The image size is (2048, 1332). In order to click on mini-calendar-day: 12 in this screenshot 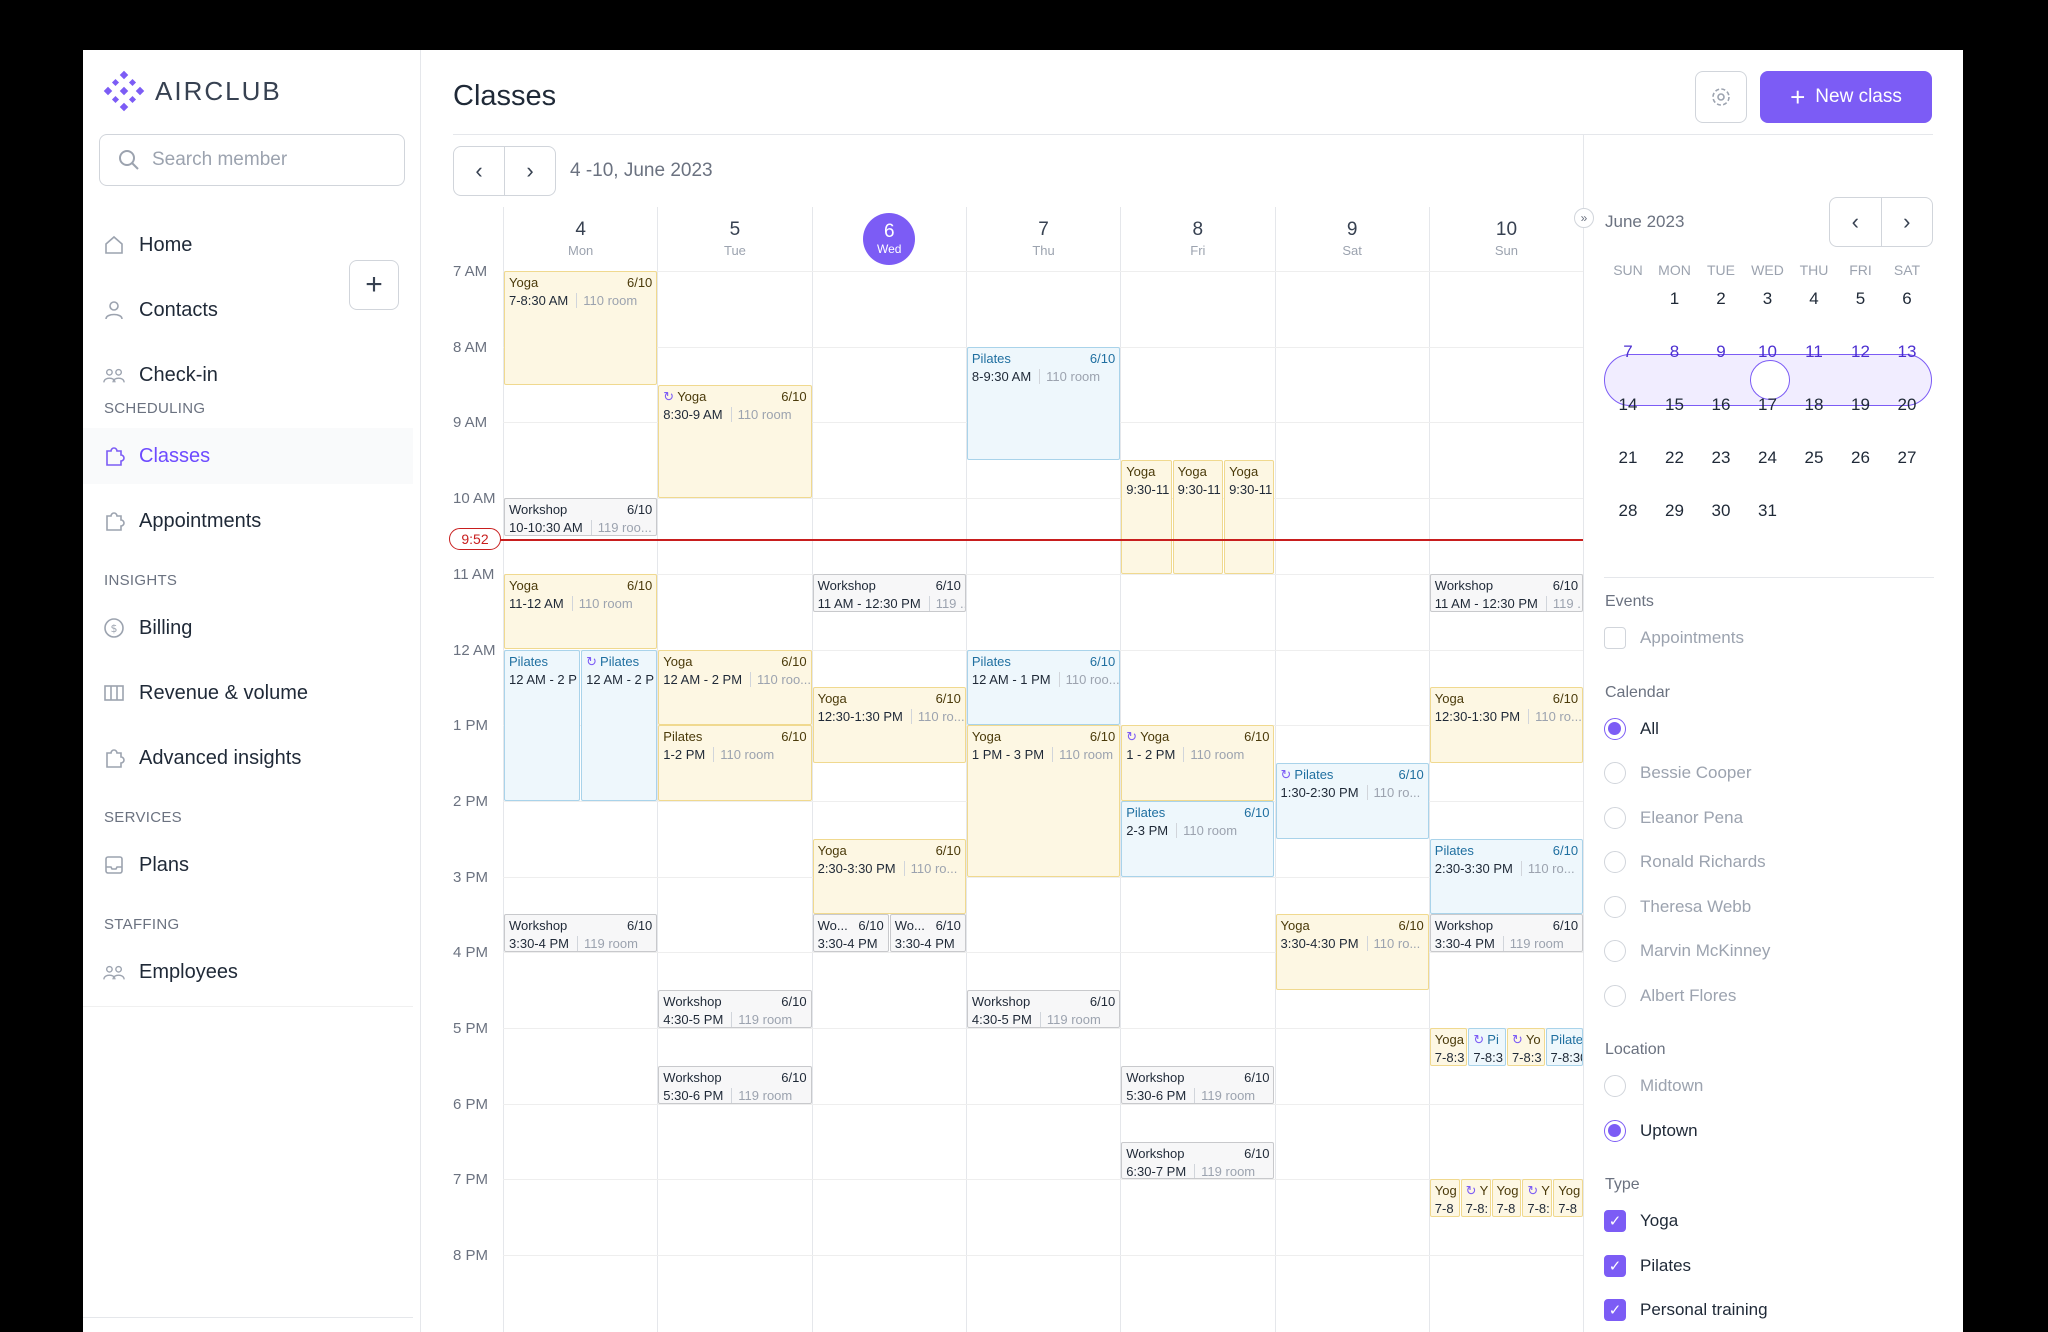, I will do `click(1861, 352)`.